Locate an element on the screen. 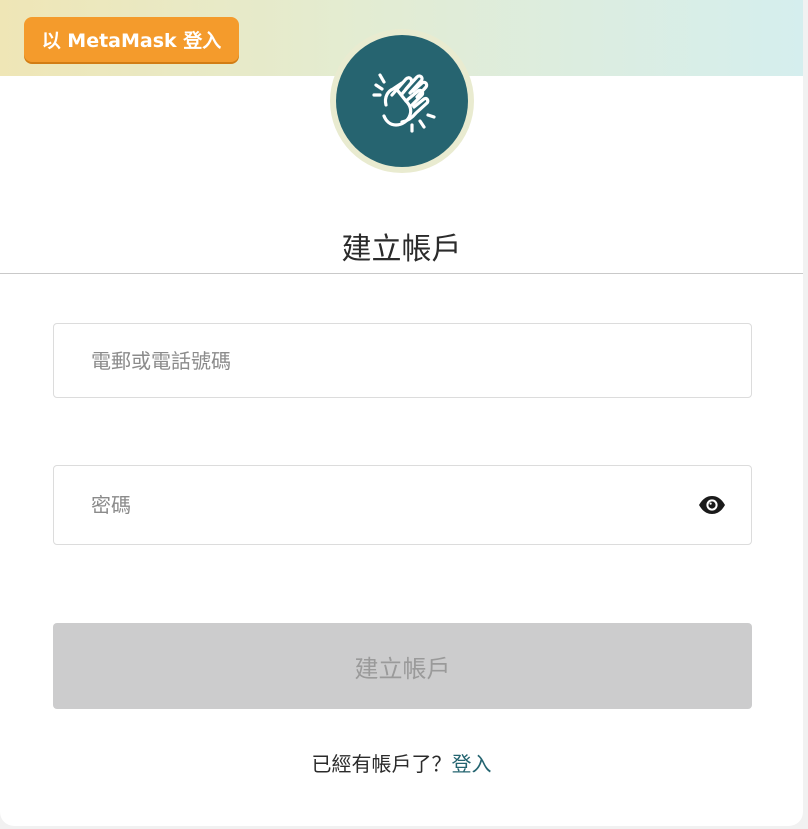 The height and width of the screenshot is (829, 808). page-title: 建立帳戶 is located at coordinates (401, 249).